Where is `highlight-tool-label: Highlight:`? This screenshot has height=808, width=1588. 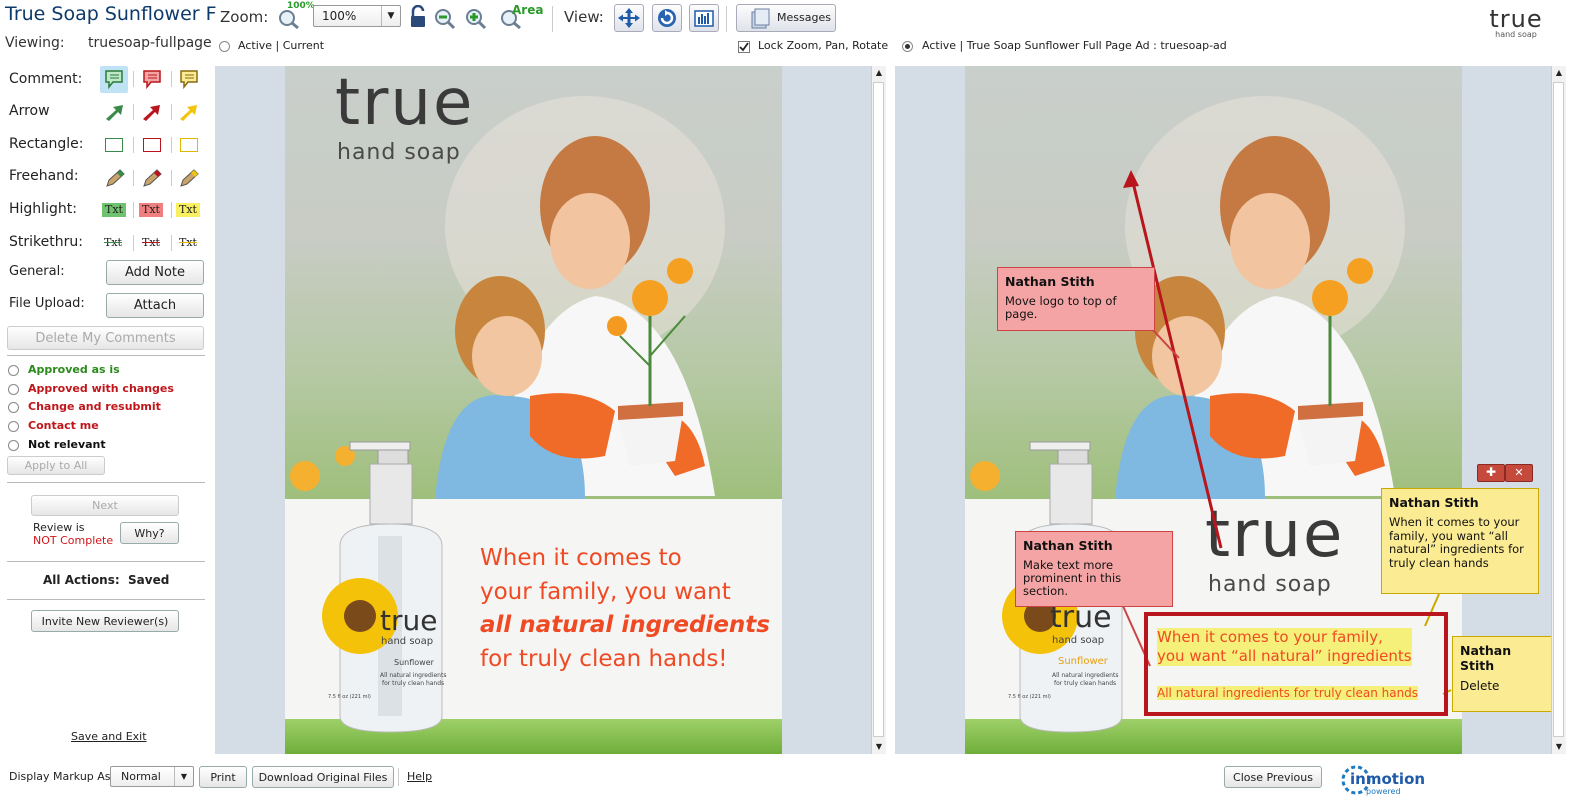 highlight-tool-label: Highlight: is located at coordinates (43, 209).